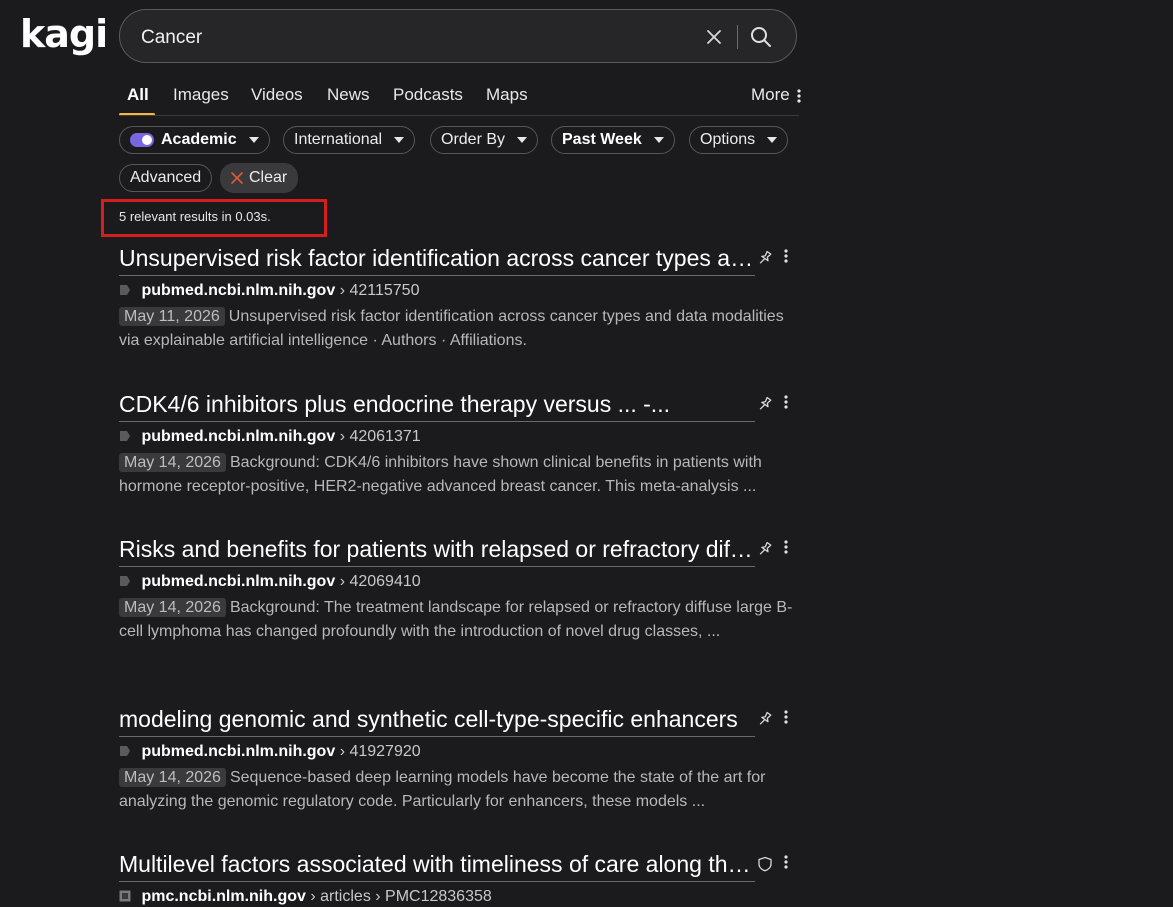  I want to click on tab-maps: Maps, so click(507, 95).